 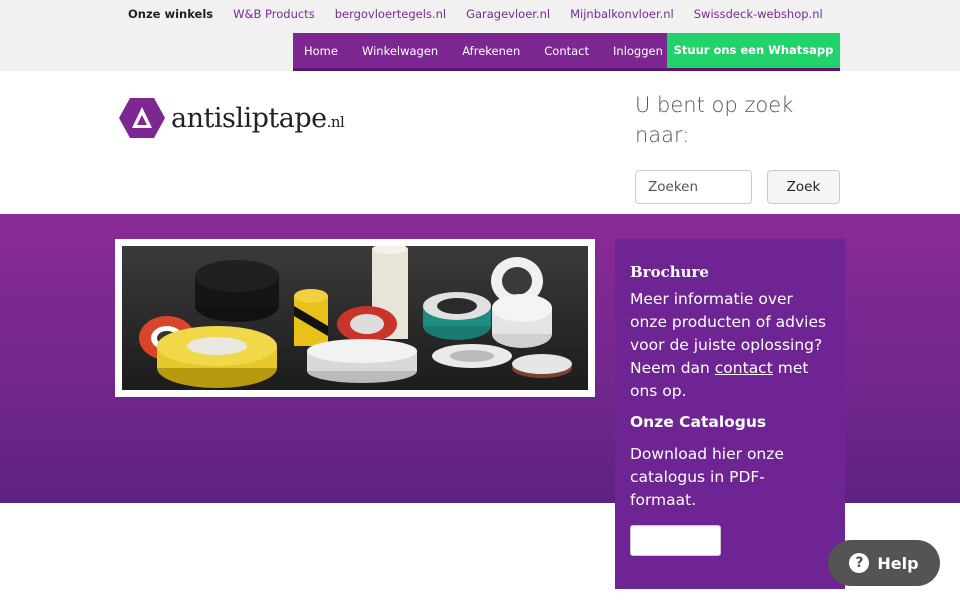 I want to click on catalogue-title: Onze Catalogus, so click(x=698, y=422).